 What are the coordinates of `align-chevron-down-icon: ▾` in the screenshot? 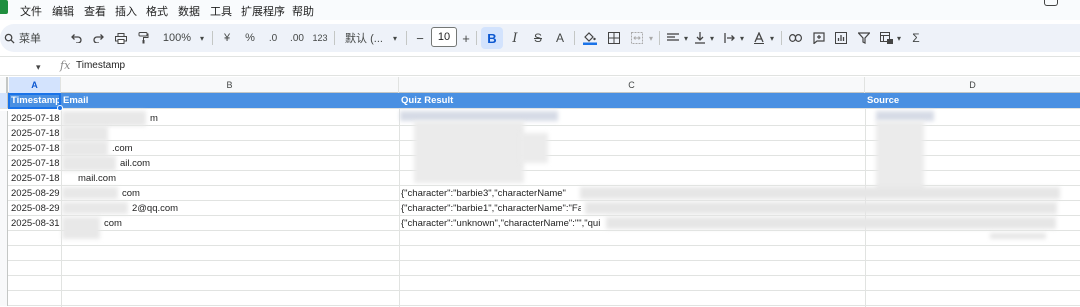 It's located at (686, 38).